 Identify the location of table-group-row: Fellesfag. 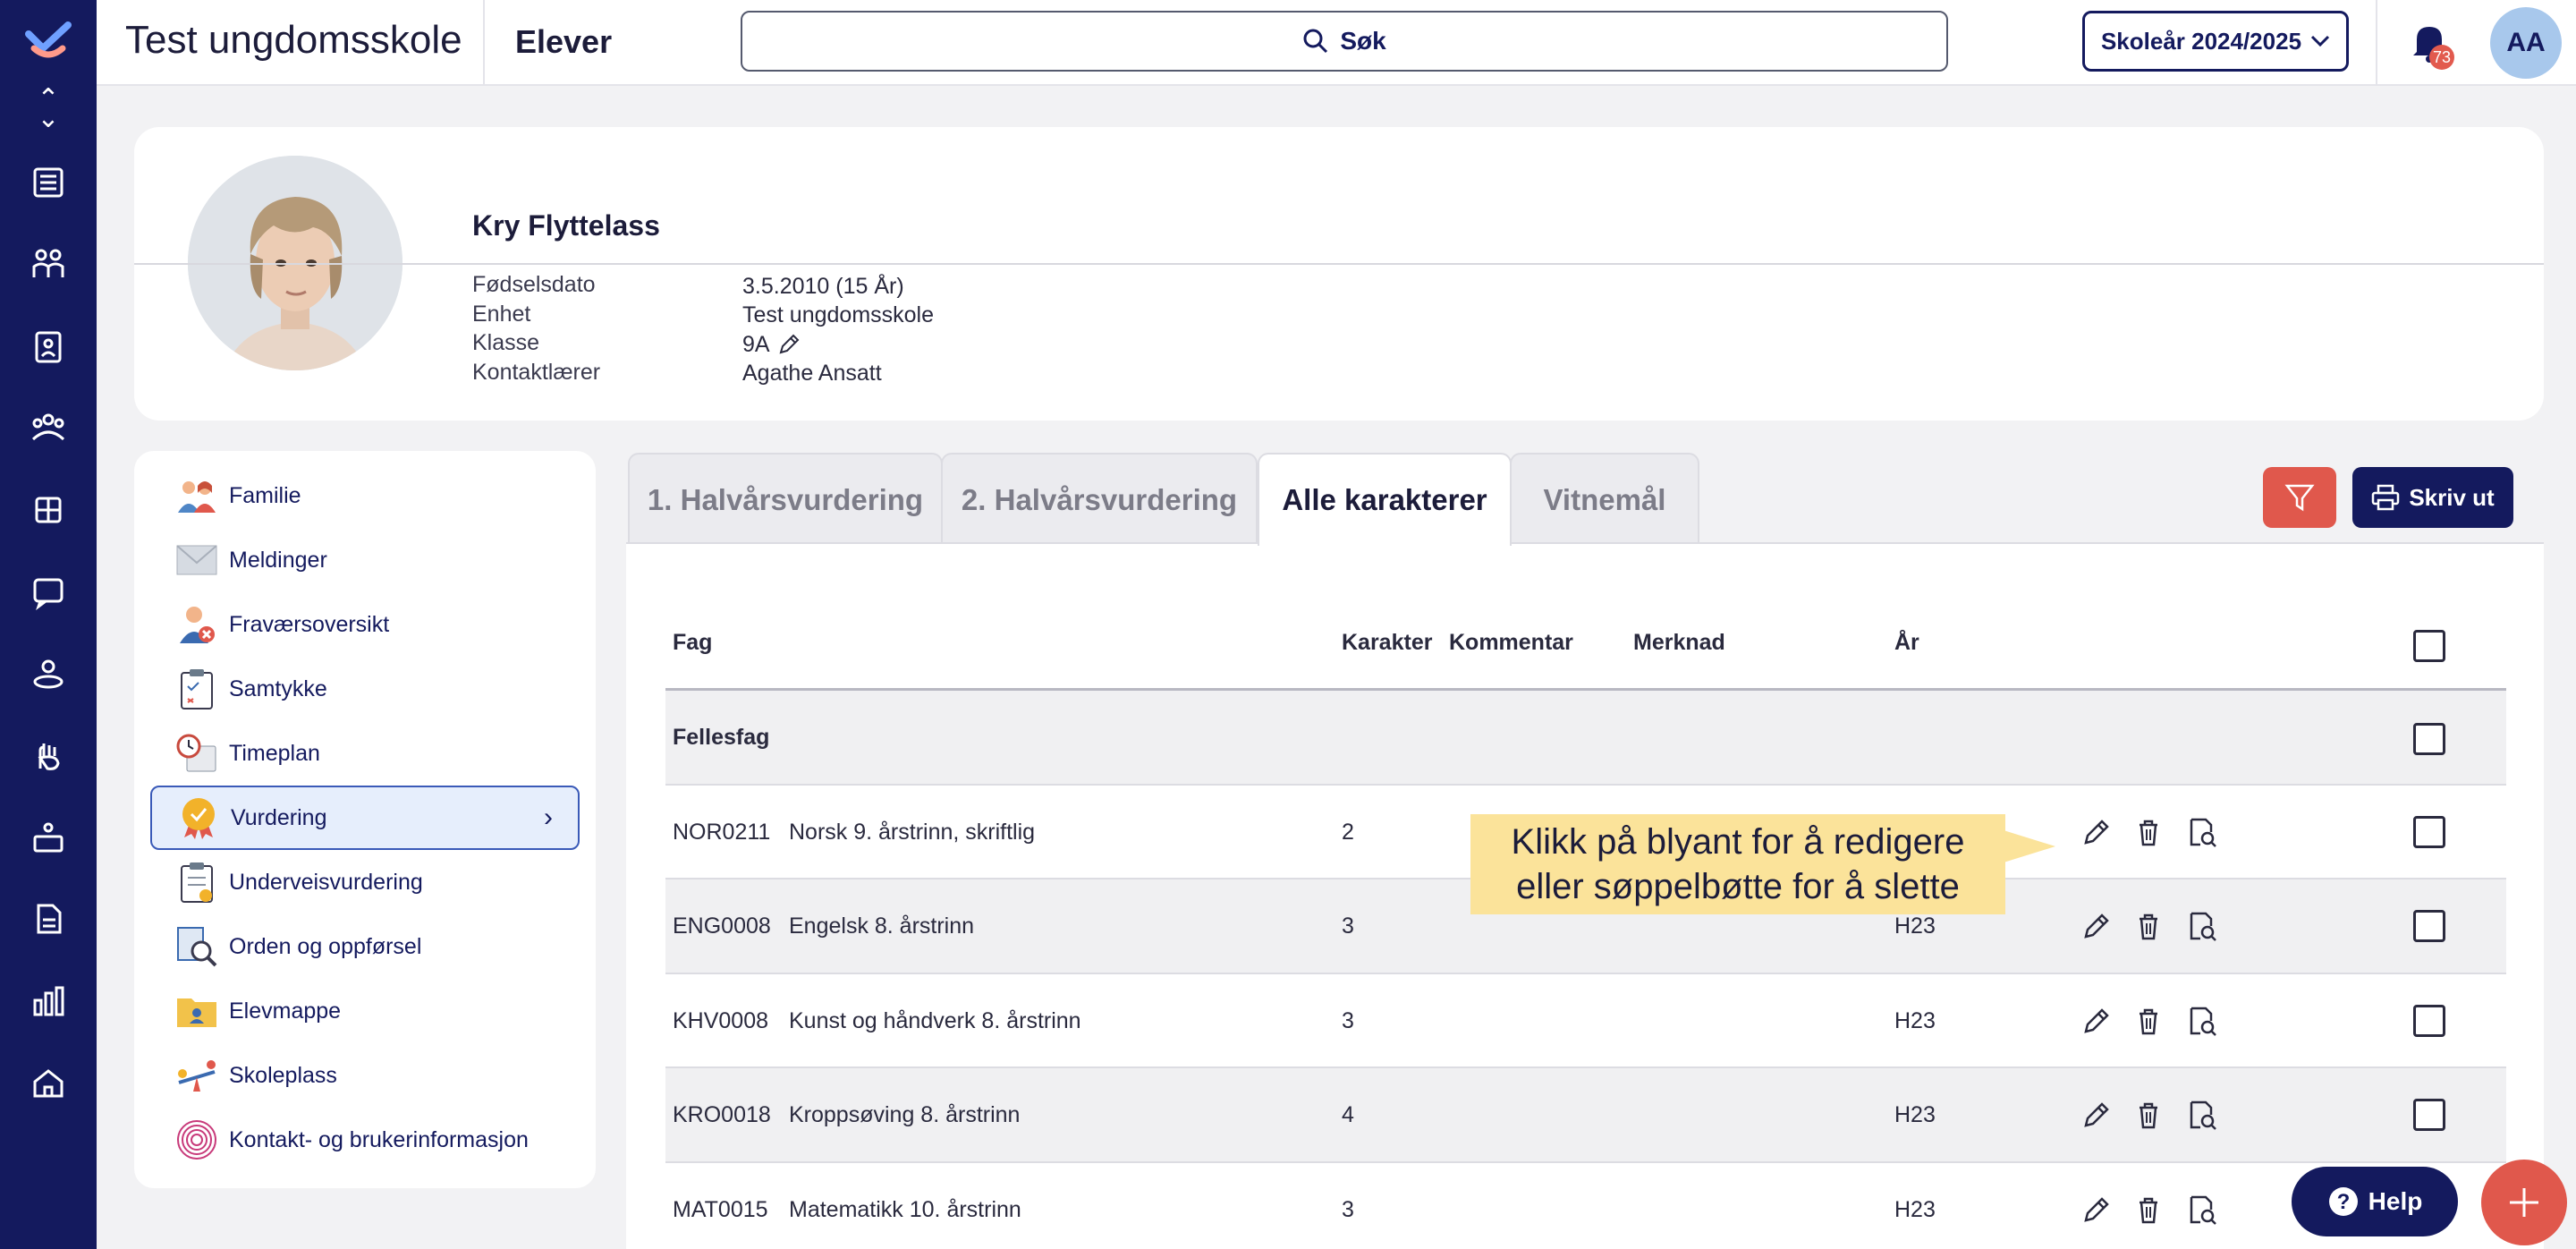
(1585, 739).